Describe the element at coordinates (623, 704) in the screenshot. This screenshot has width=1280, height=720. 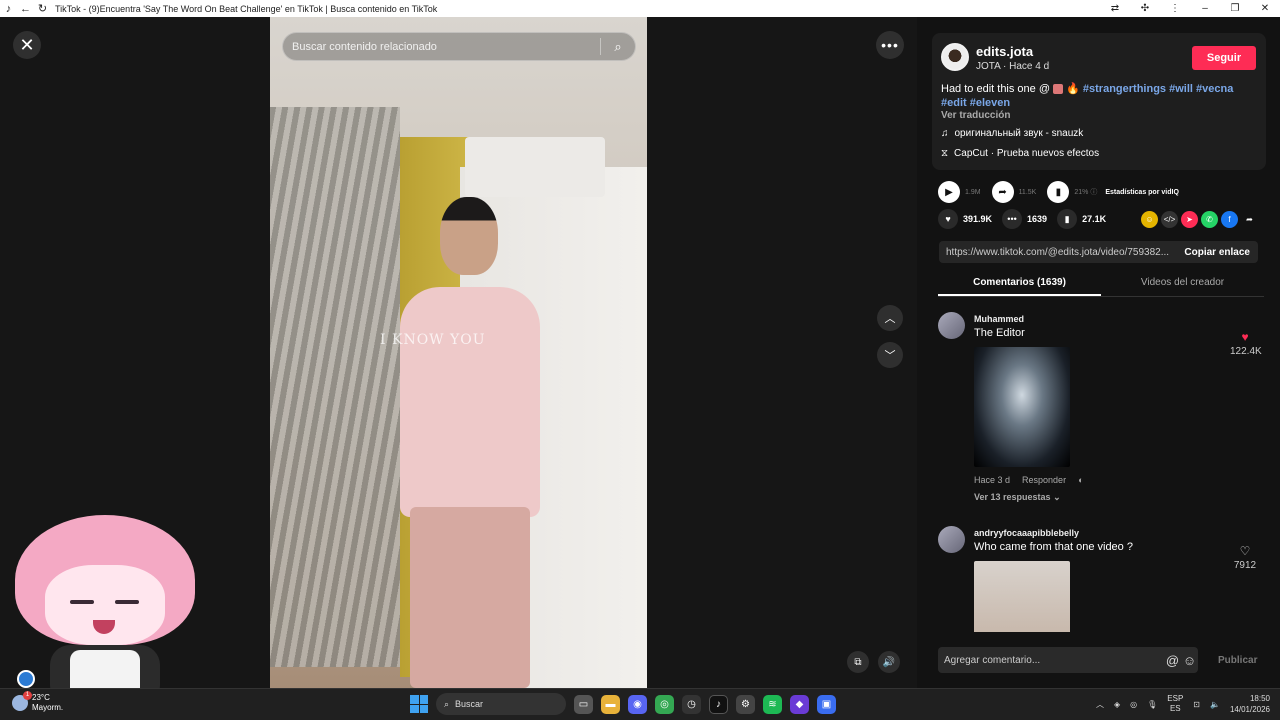
I see `taskbar-apps: ⌕ Buscar ▭ ▬ ◉ ◎ ◷ ♪ ⚙ ≋ ◆ ▣` at that location.